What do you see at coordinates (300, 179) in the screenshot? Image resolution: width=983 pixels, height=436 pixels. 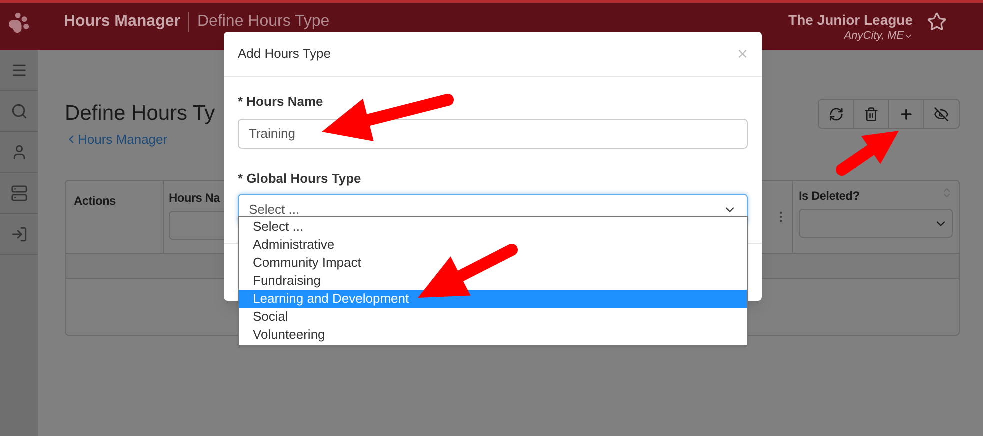 I see `field-label: * Global Hours Type` at bounding box center [300, 179].